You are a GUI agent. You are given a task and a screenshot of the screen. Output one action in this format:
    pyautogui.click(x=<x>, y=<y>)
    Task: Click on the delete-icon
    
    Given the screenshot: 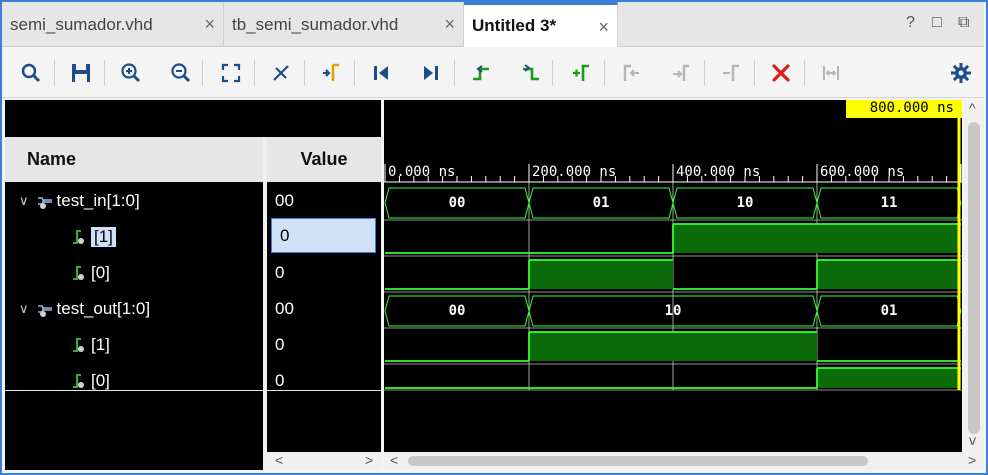 What is the action you would take?
    pyautogui.click(x=781, y=73)
    